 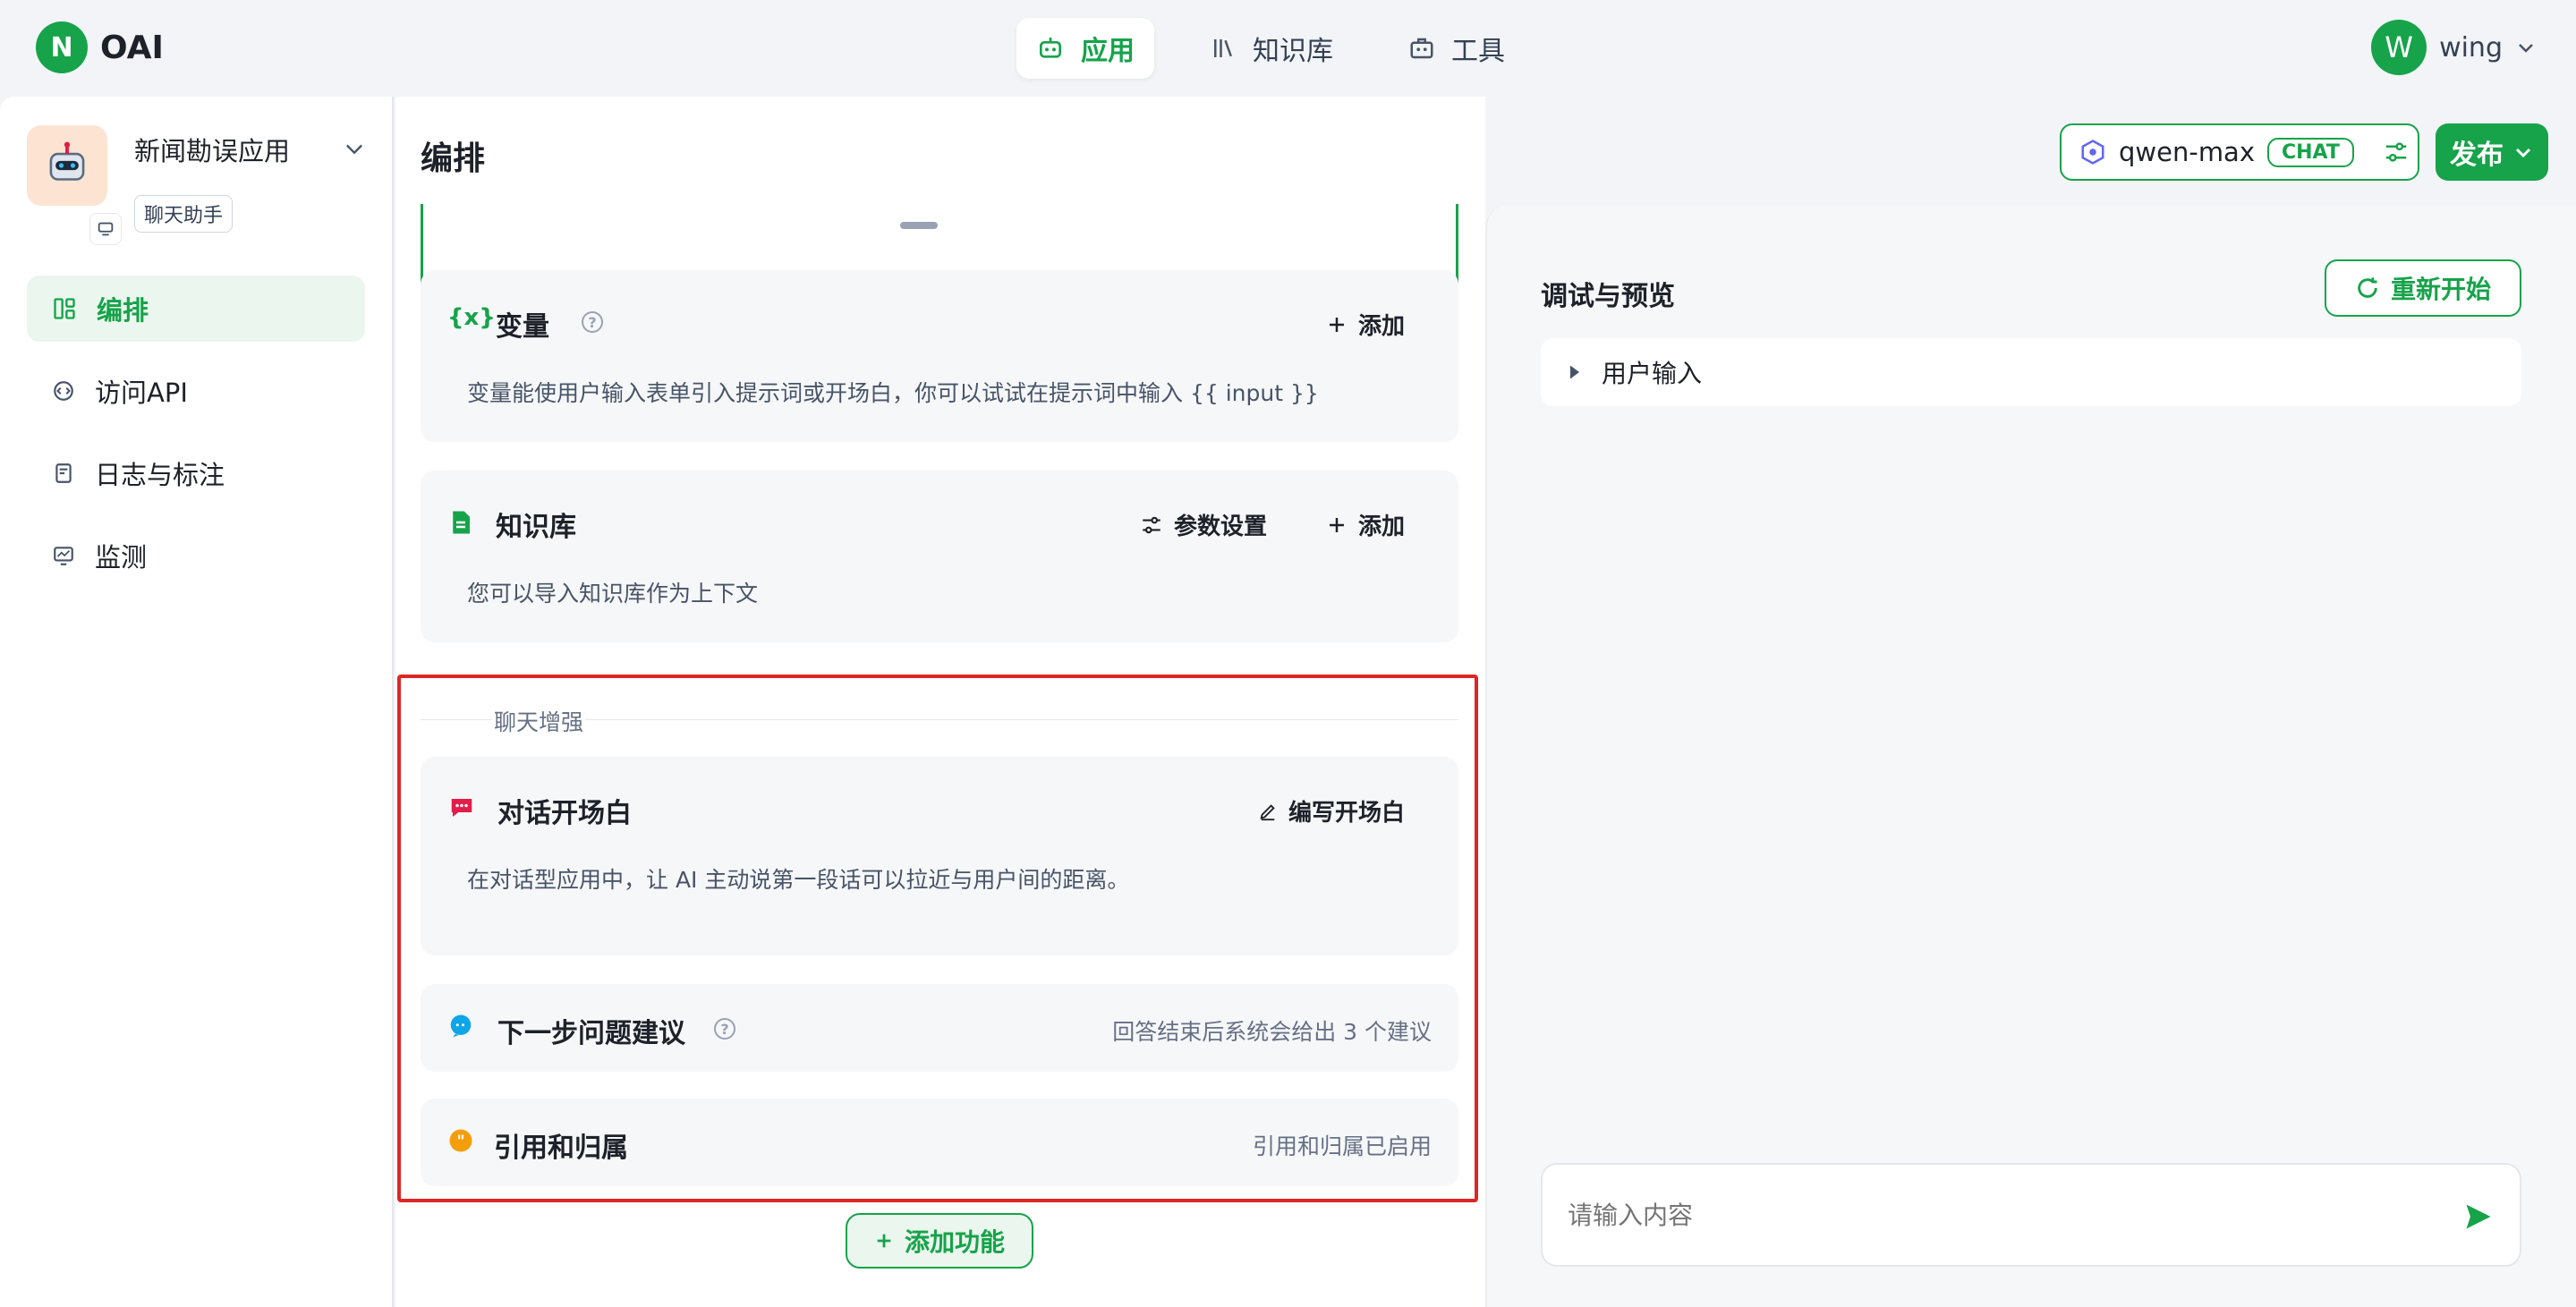 What do you see at coordinates (63, 391) in the screenshot?
I see `api-icon` at bounding box center [63, 391].